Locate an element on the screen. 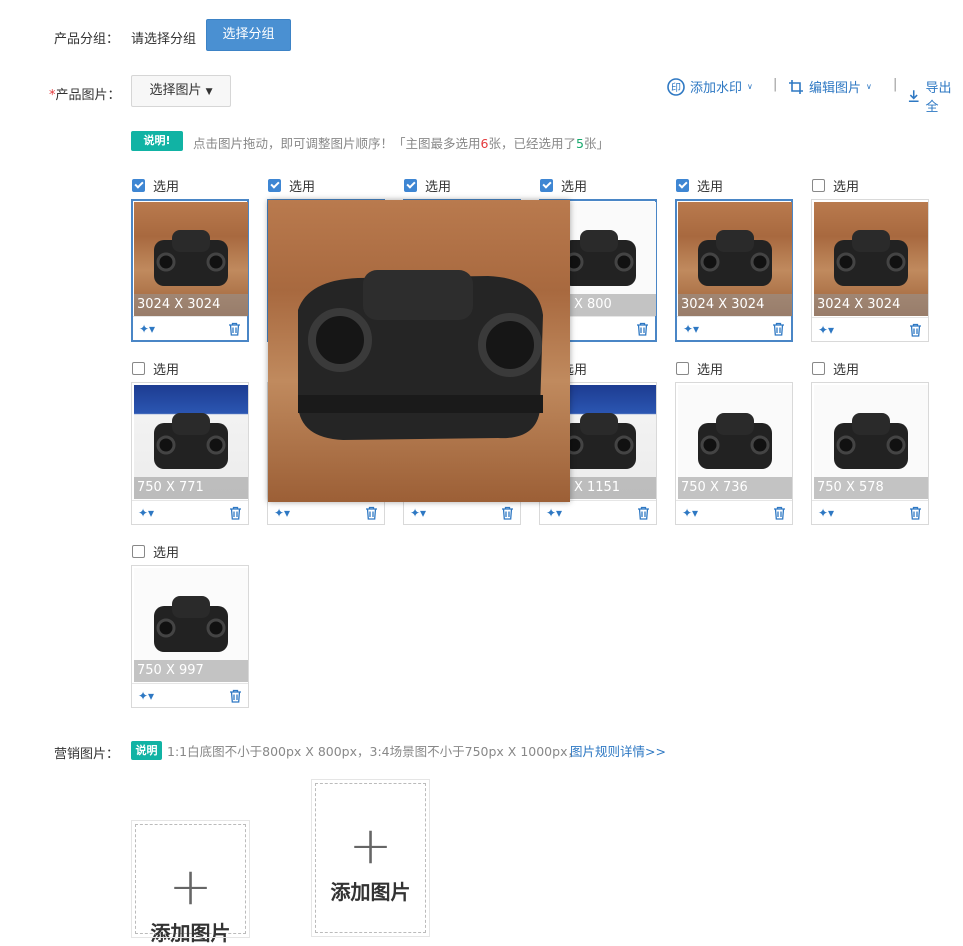 The width and height of the screenshot is (963, 946). export-button: 导出全 is located at coordinates (935, 96).